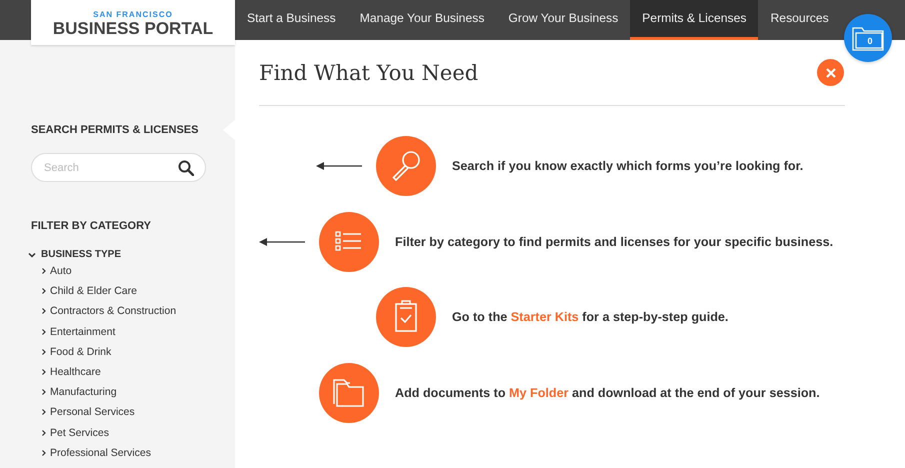  I want to click on magnifier-icon, so click(406, 166).